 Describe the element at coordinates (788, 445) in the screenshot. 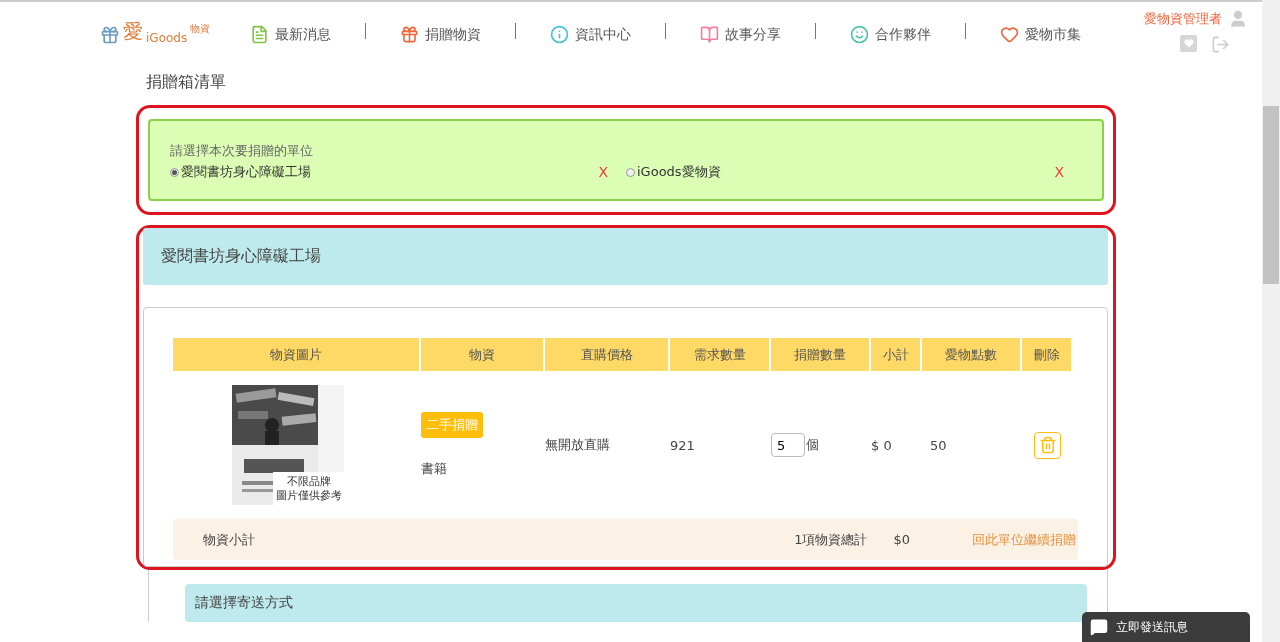

I see `quantity-field: 5` at that location.